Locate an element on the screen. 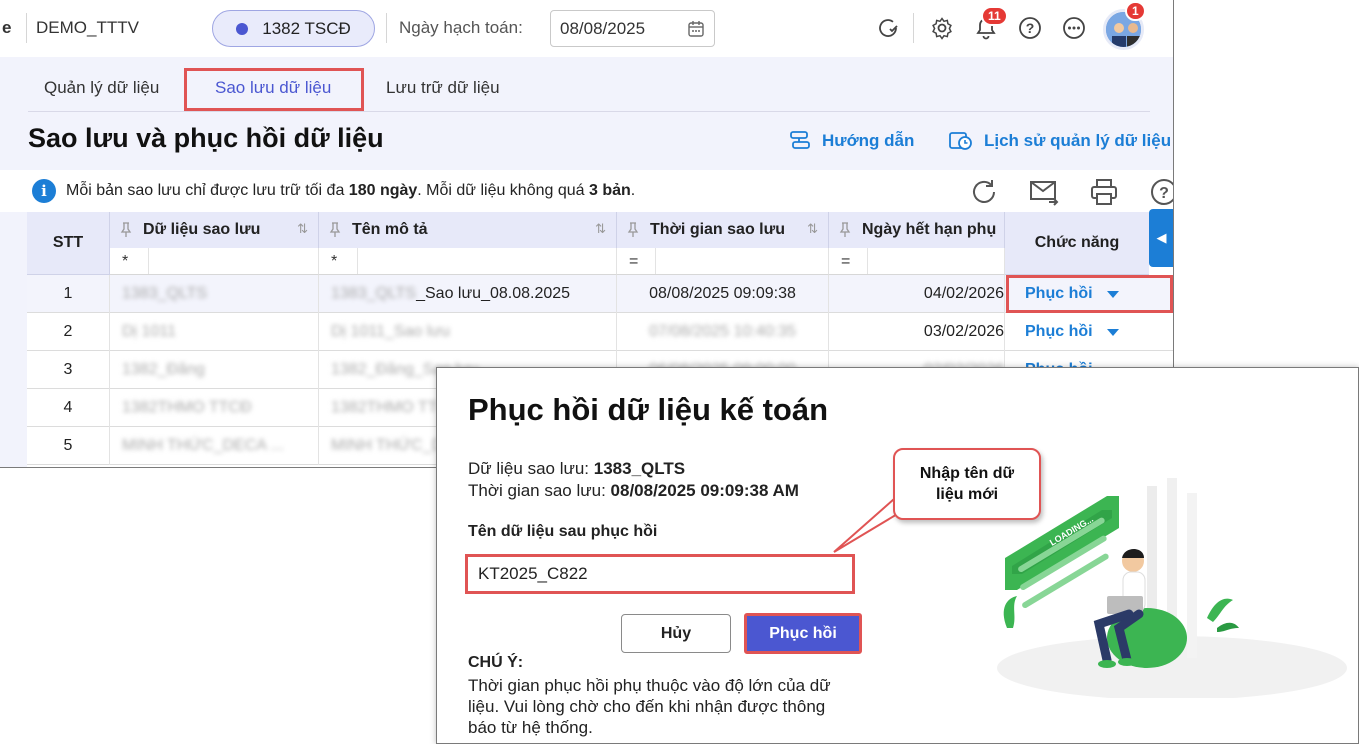 The image size is (1359, 744). row-stt: 2 is located at coordinates (68, 332).